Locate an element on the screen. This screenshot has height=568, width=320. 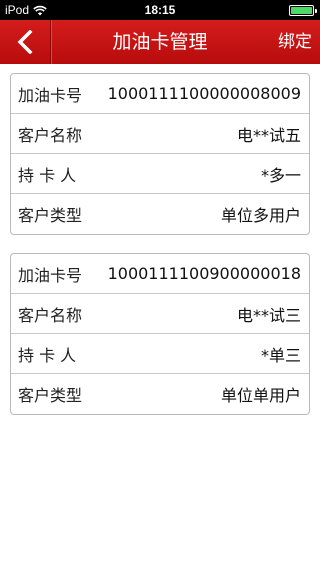
card-number-value: 1000111100000008009 is located at coordinates (204, 93).